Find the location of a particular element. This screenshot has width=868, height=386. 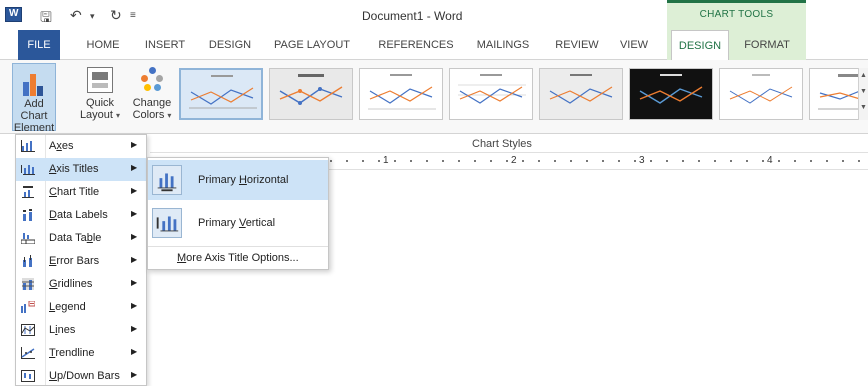

menu-item-legend: Legend ▶ is located at coordinates (81, 307).